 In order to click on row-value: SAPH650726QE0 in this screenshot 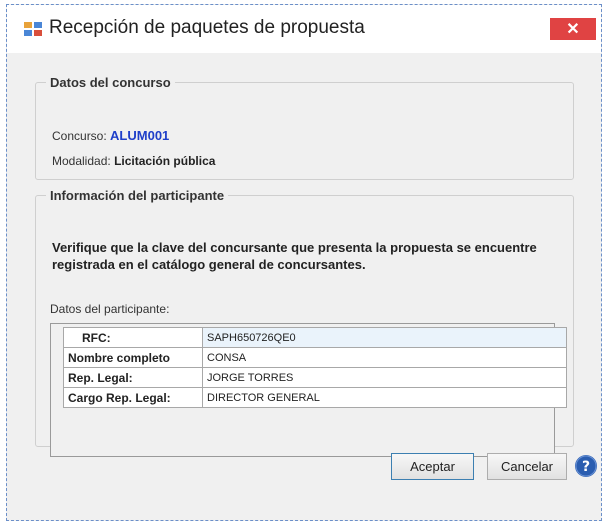, I will do `click(384, 337)`.